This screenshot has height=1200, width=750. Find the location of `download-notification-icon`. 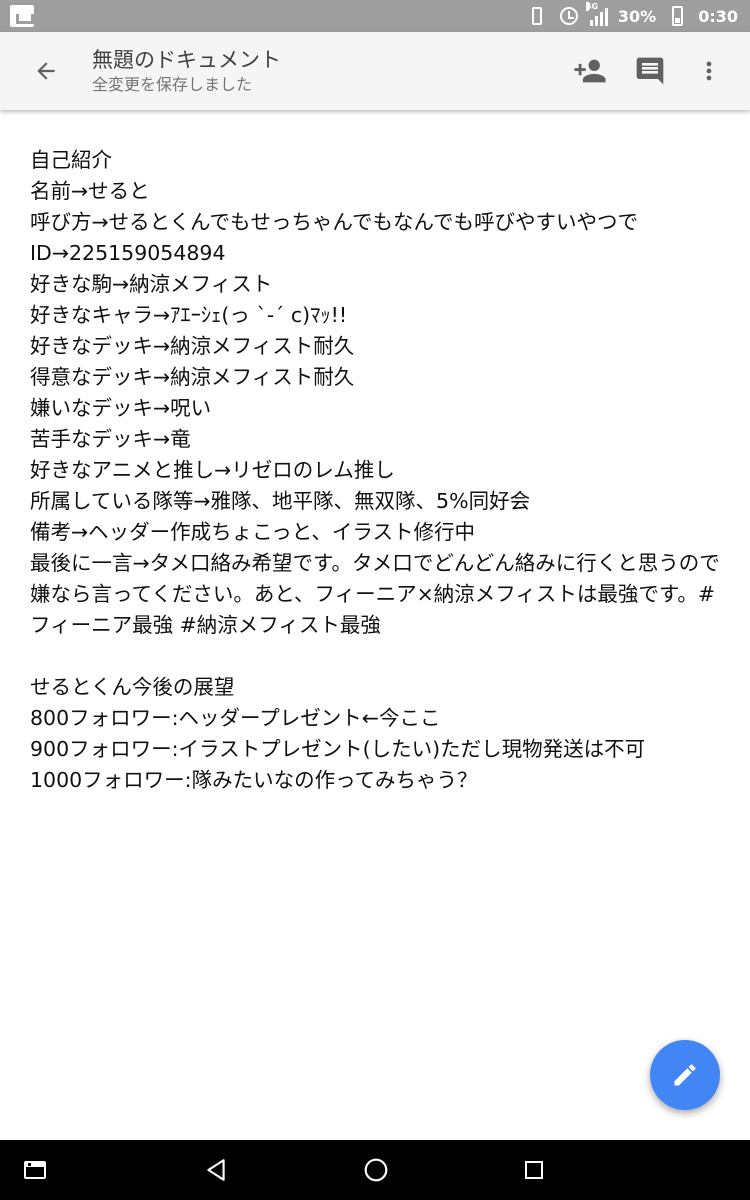

download-notification-icon is located at coordinates (22, 16).